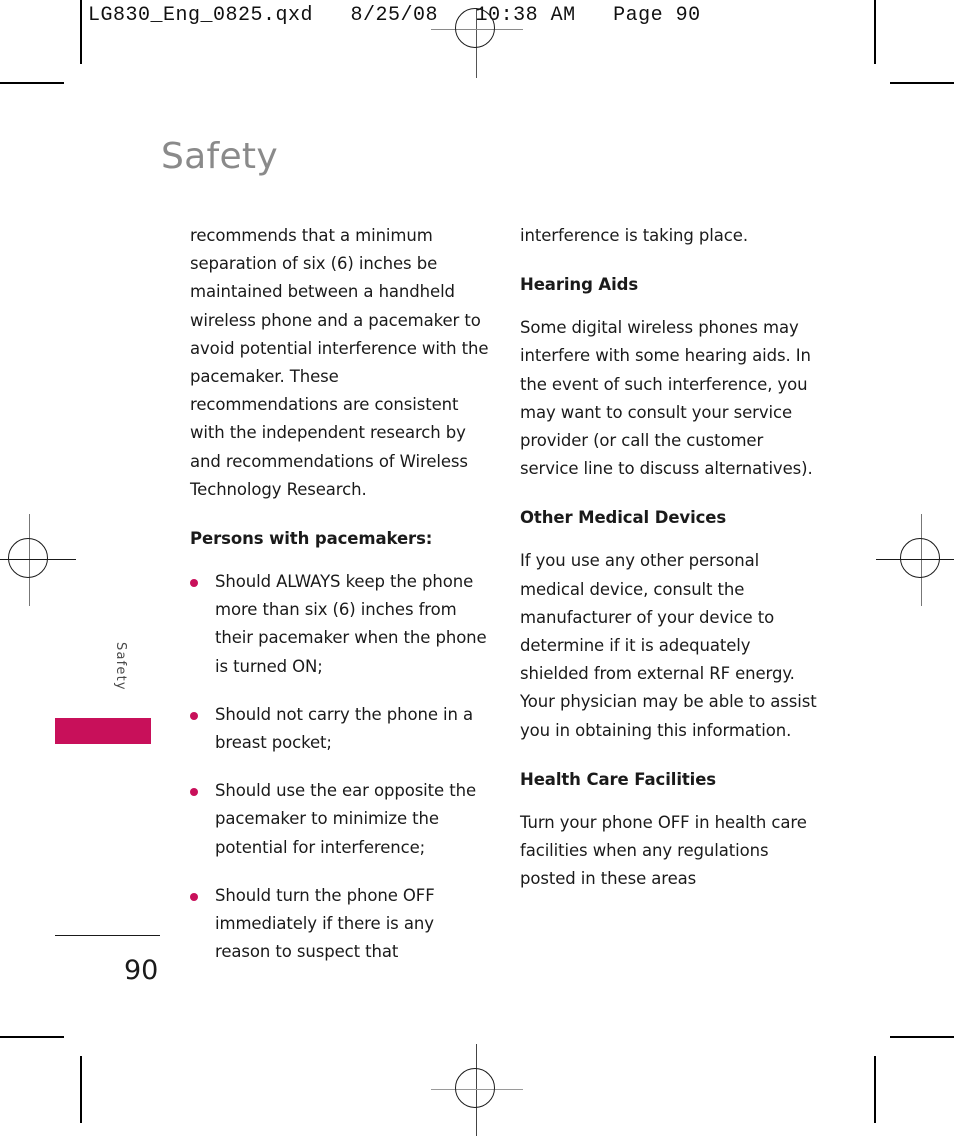 This screenshot has width=954, height=1136. Describe the element at coordinates (38, 560) in the screenshot. I see `registration-mark-left-icon` at that location.